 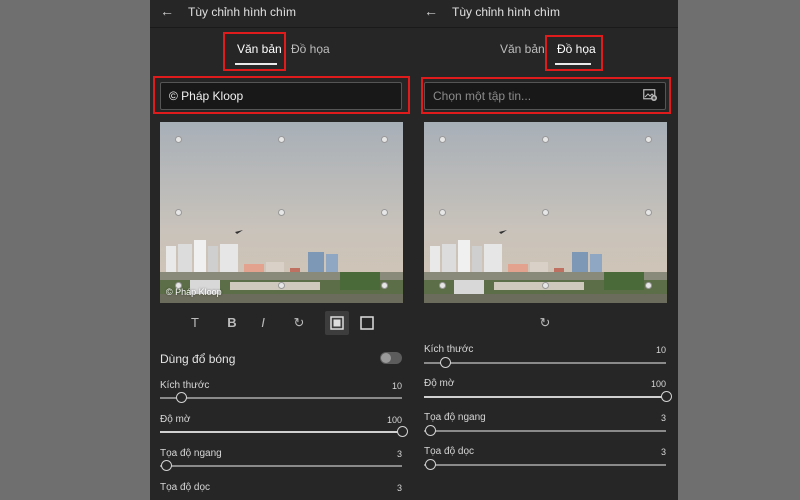 I want to click on text-icon: T, so click(x=195, y=323).